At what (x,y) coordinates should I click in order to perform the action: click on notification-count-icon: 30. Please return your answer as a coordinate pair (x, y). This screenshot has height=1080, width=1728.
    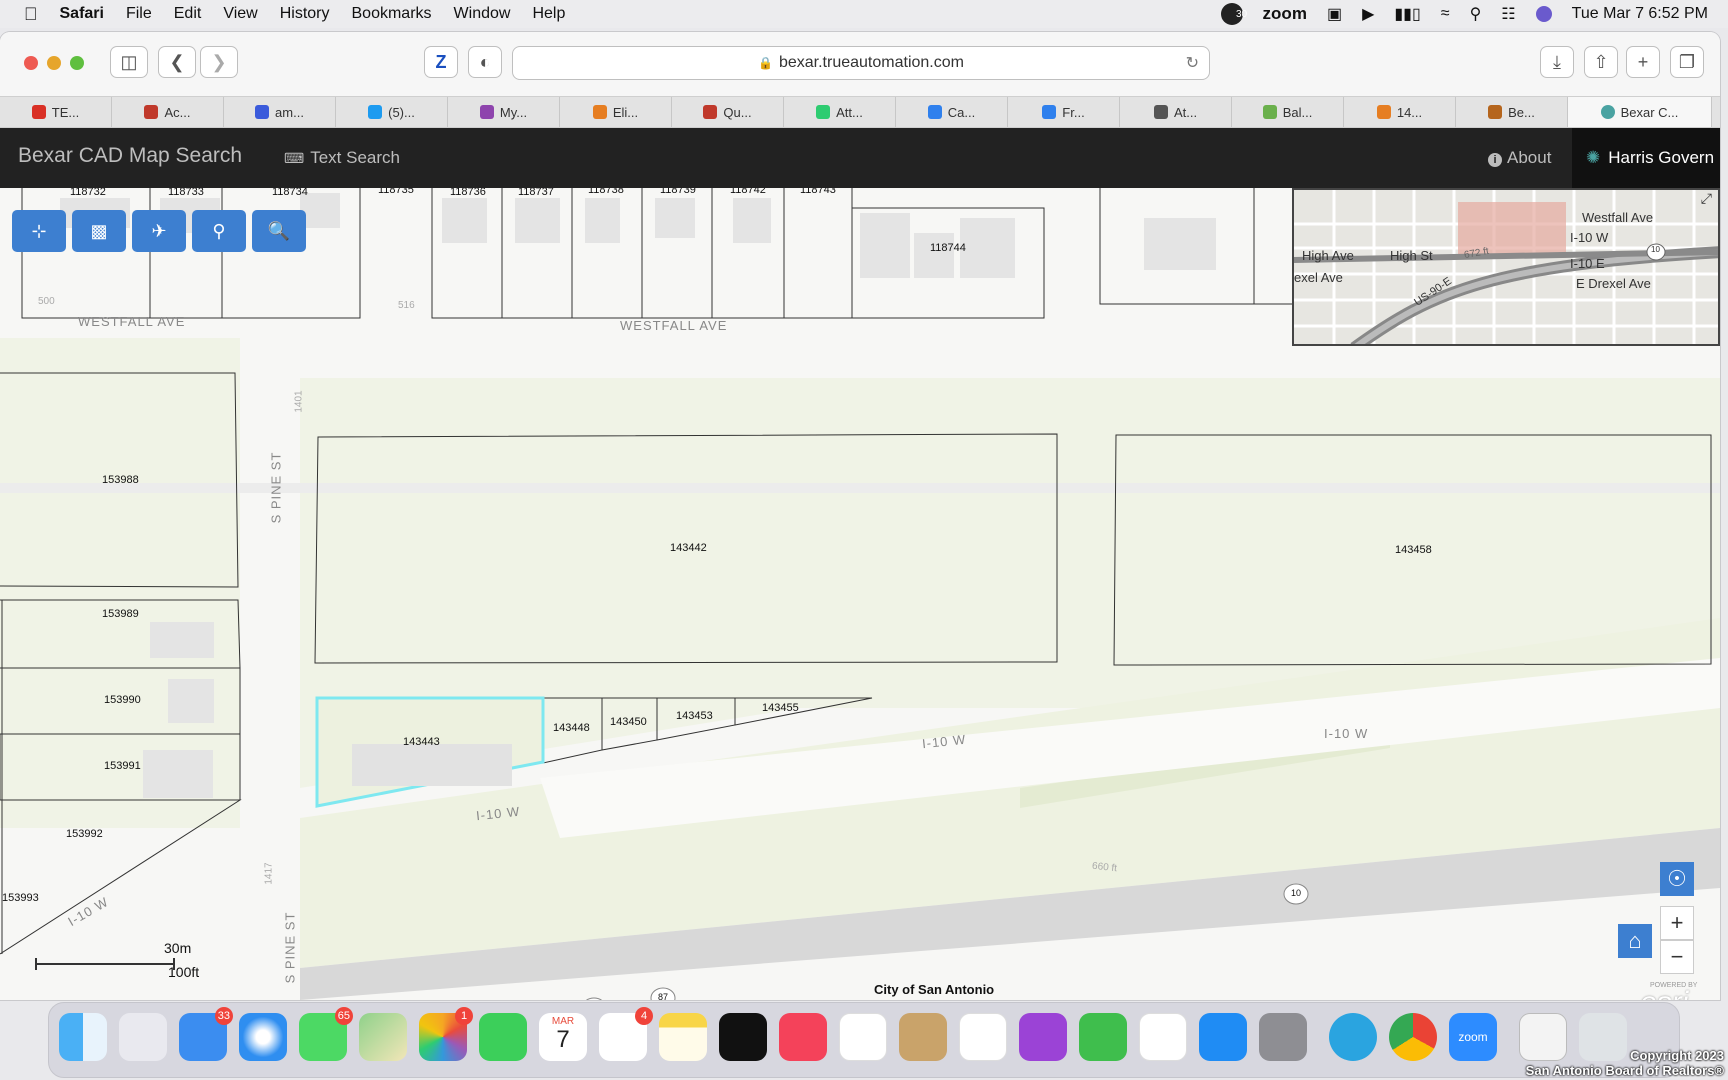
    Looking at the image, I should click on (1233, 14).